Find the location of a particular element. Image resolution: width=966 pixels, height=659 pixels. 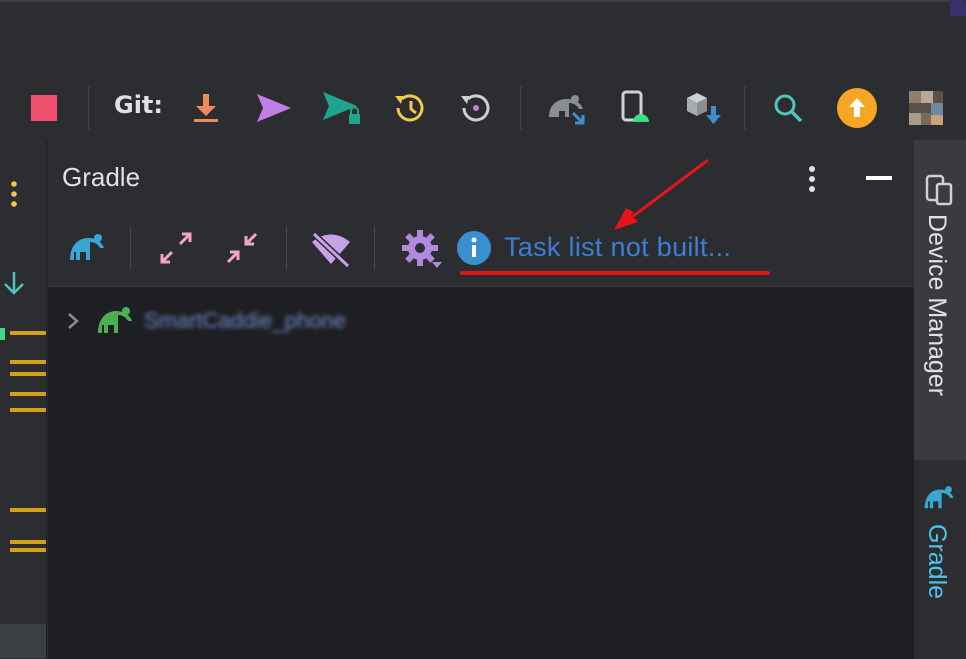

expand-all-icon is located at coordinates (176, 248).